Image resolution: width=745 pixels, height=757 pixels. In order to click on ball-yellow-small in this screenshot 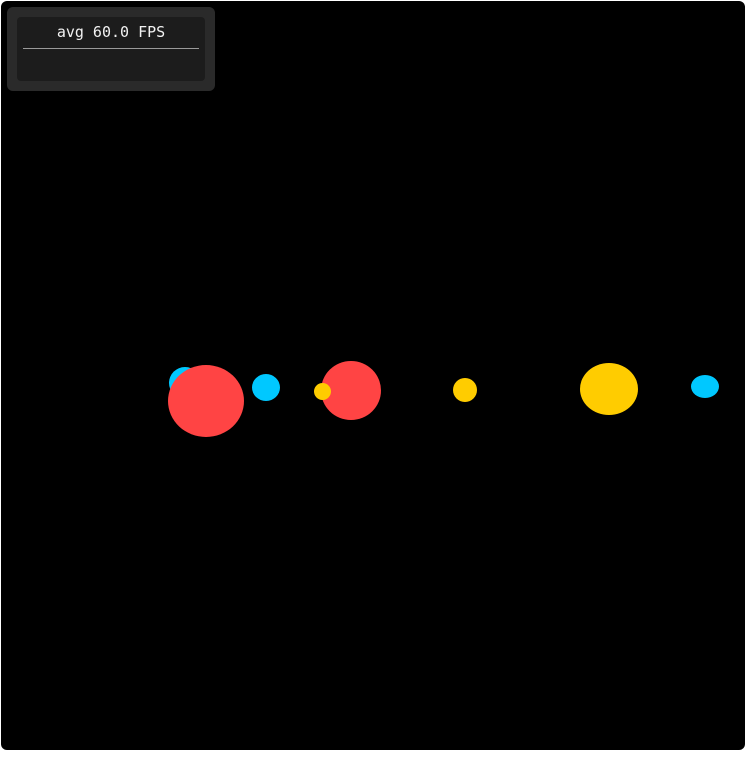, I will do `click(322, 391)`.